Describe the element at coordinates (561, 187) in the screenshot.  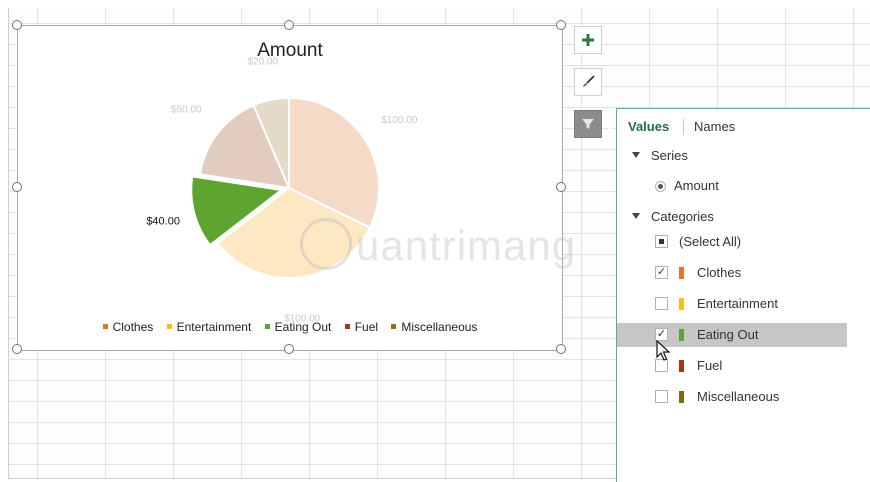
I see `resize-handle-middle-right` at that location.